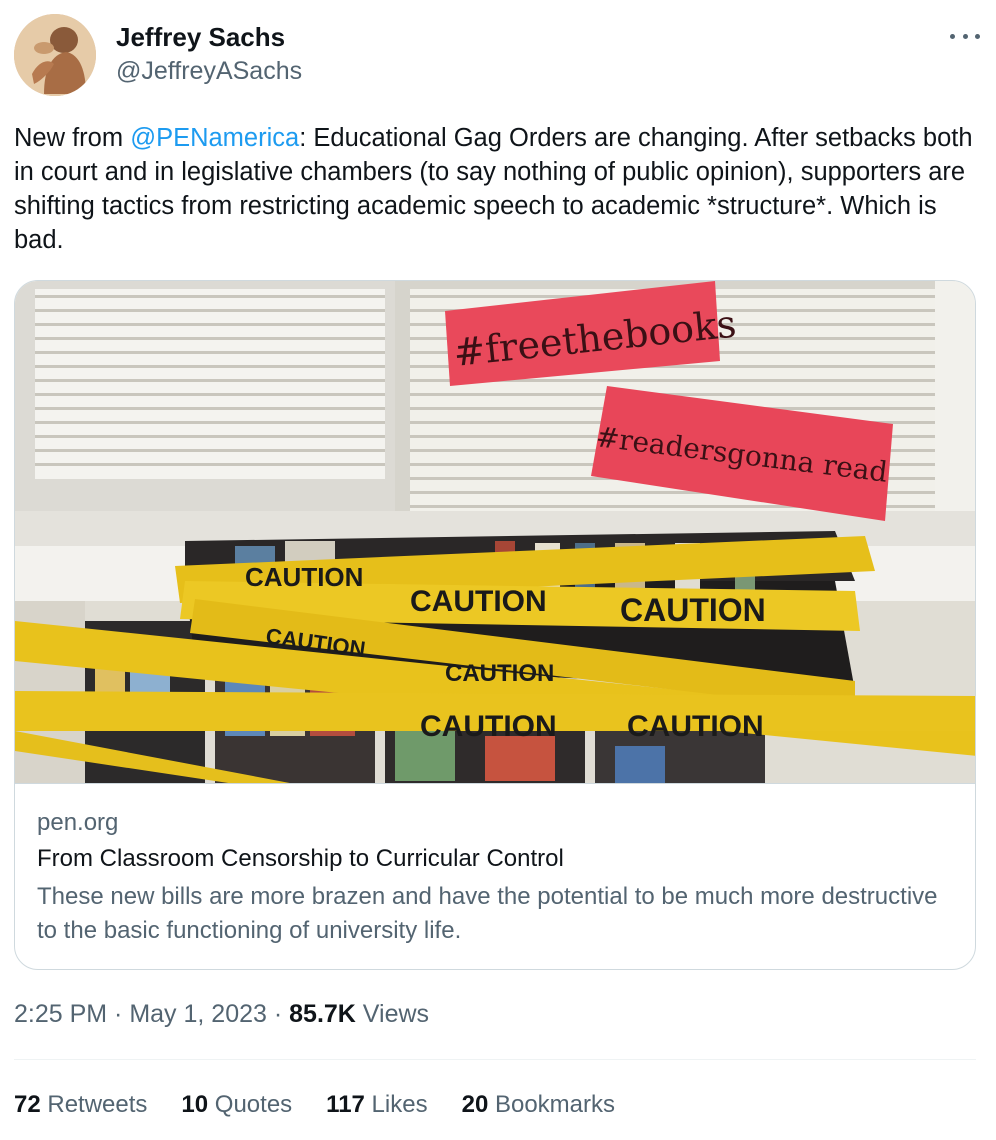 The height and width of the screenshot is (1140, 996). Describe the element at coordinates (396, 1104) in the screenshot. I see `likes-label: Likes` at that location.